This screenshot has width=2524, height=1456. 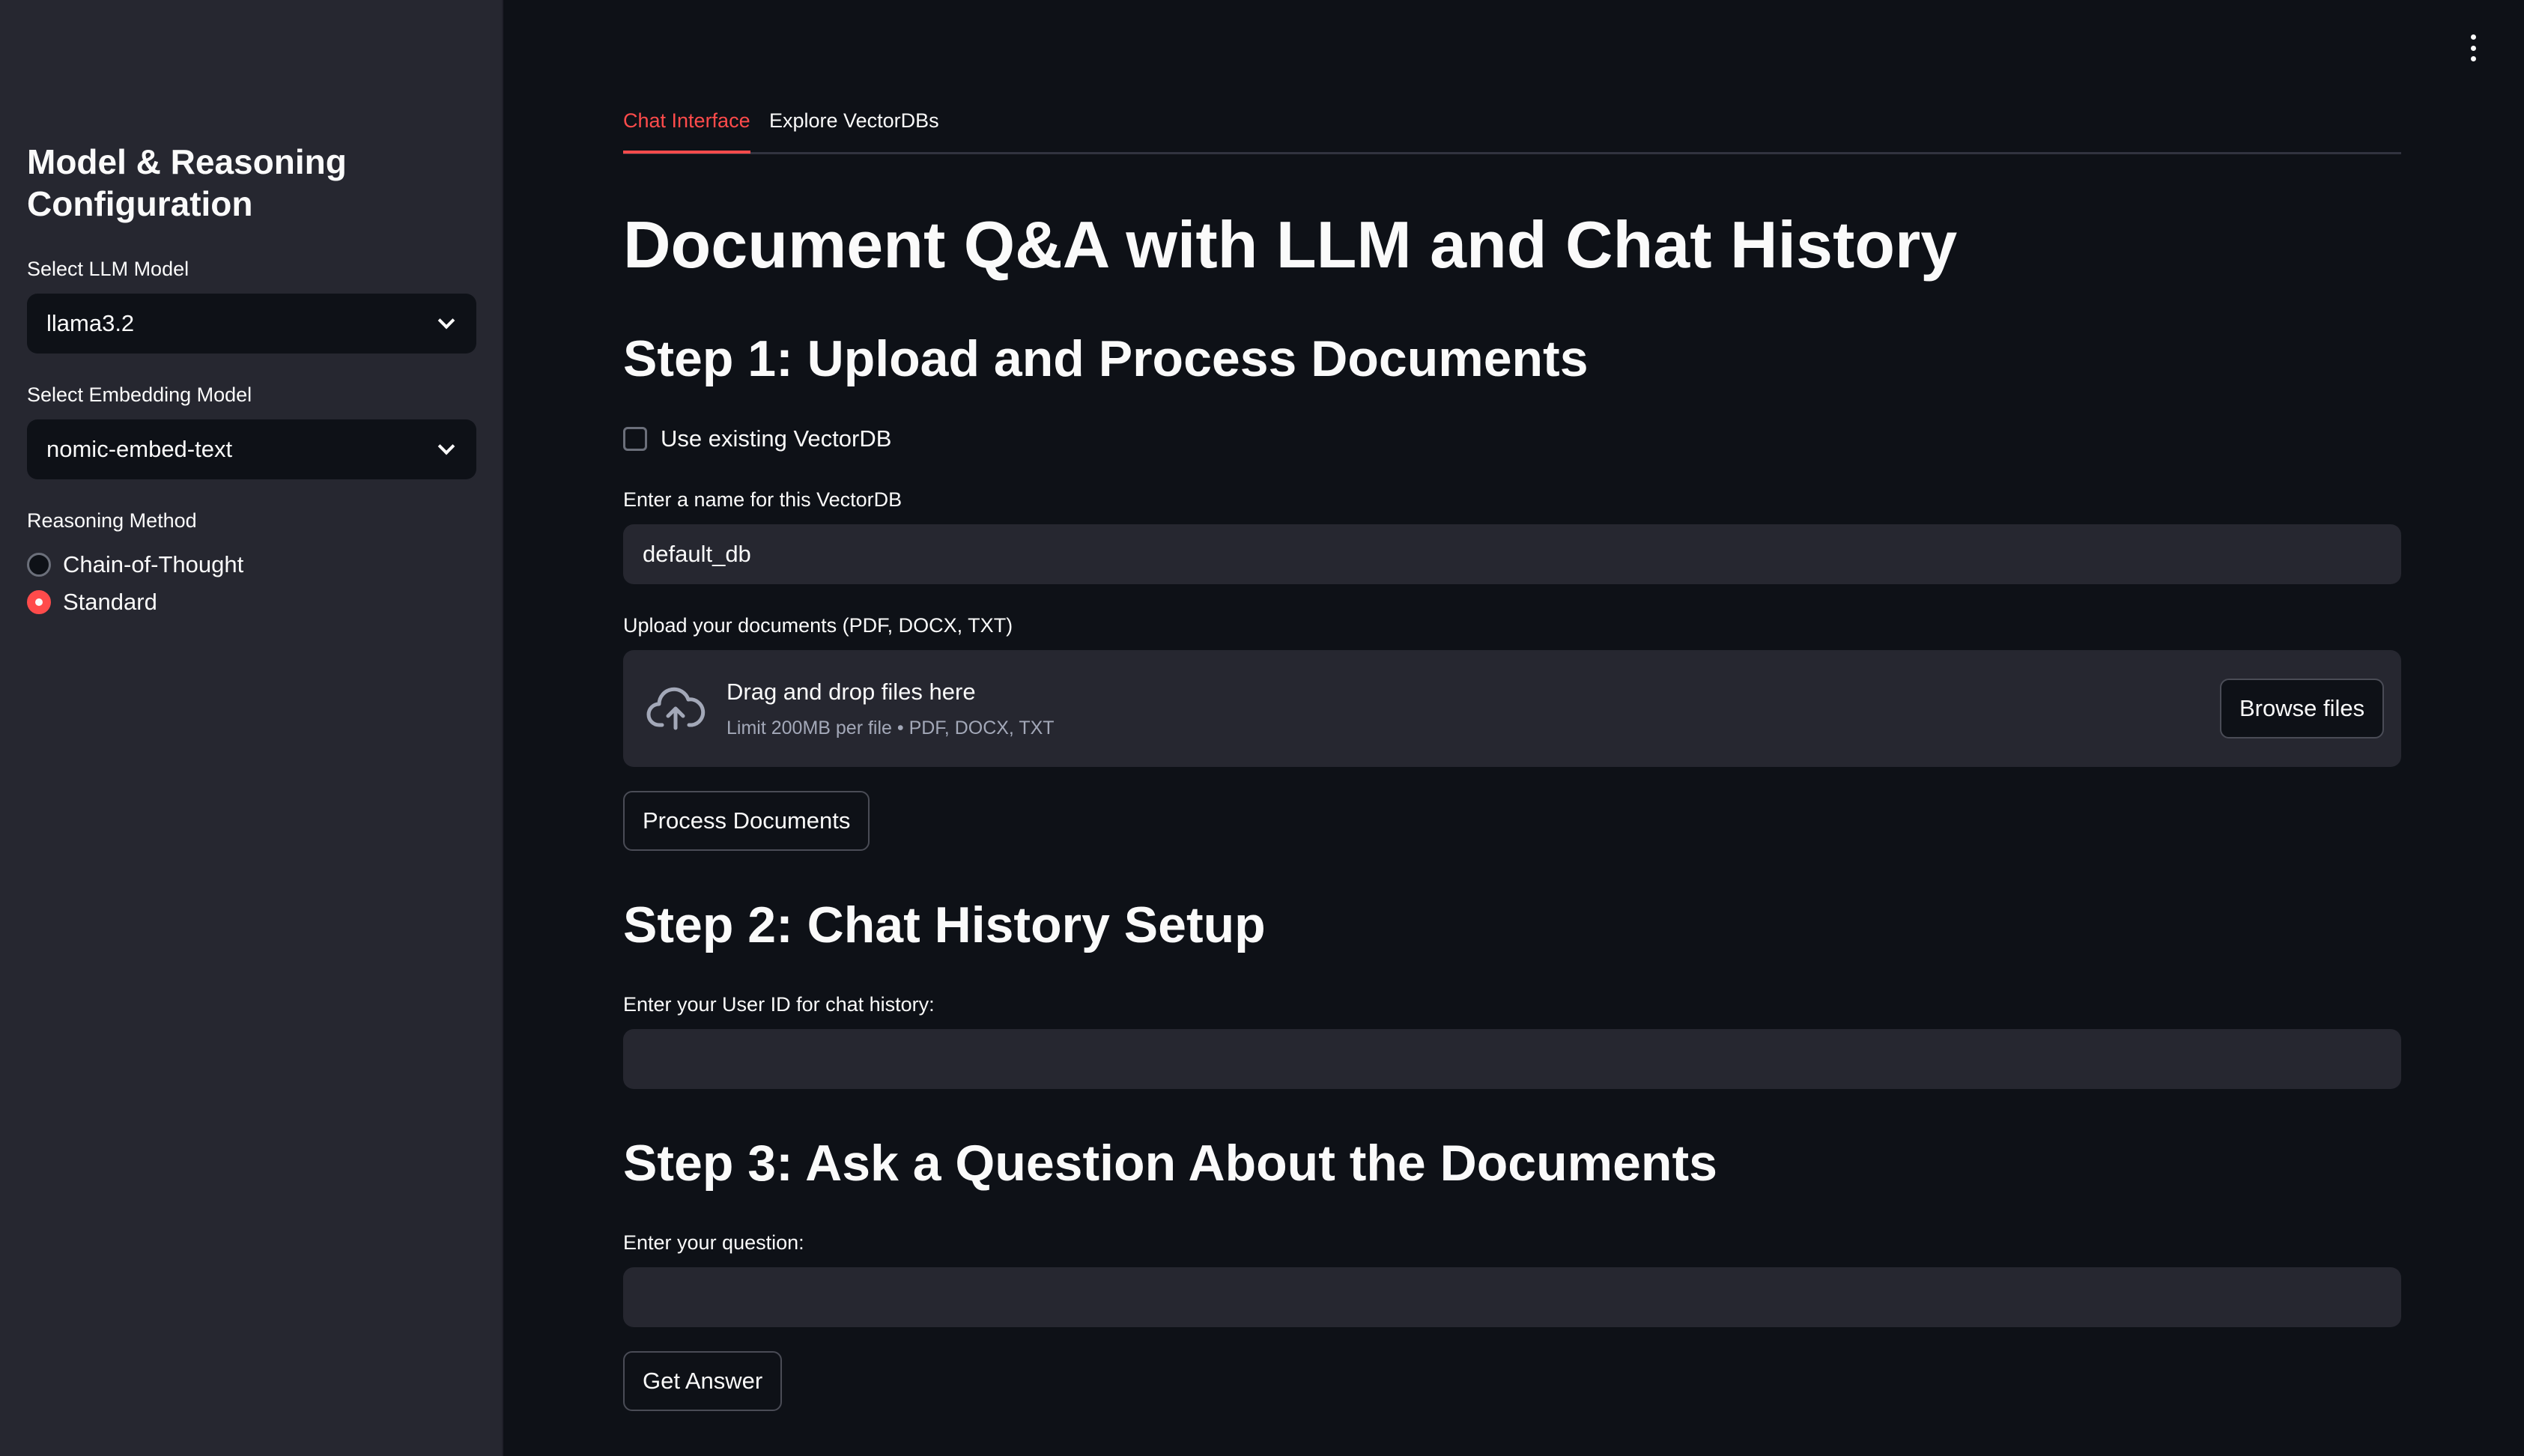 What do you see at coordinates (676, 708) in the screenshot?
I see `upload-cloud-icon` at bounding box center [676, 708].